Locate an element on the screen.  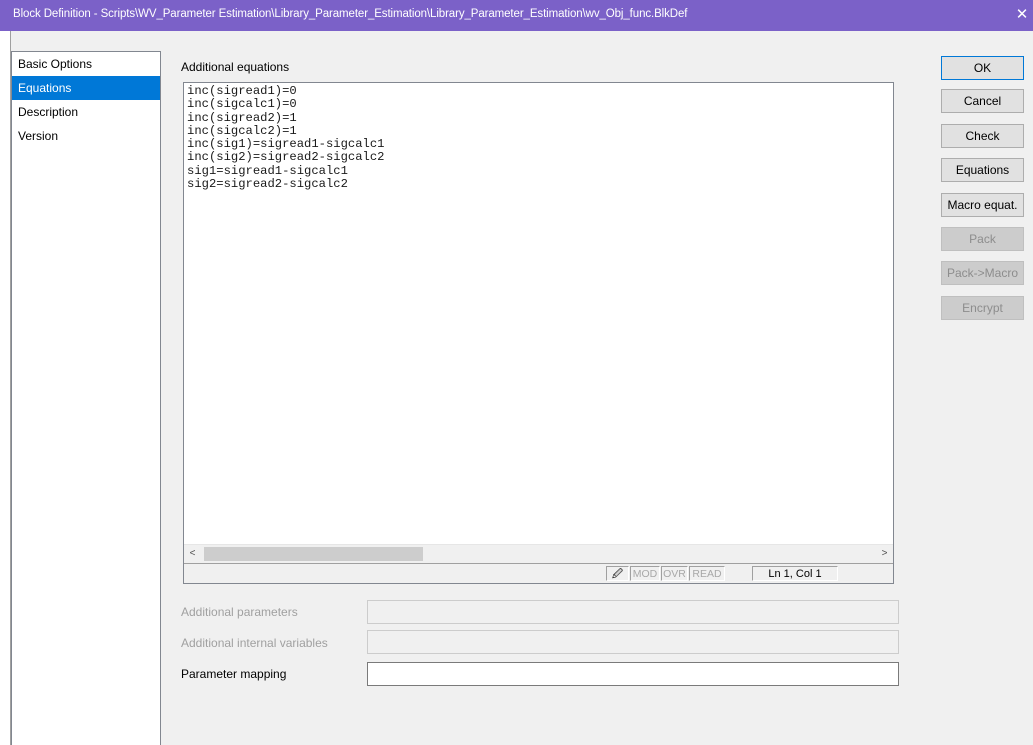
status-read: READ is located at coordinates (707, 573).